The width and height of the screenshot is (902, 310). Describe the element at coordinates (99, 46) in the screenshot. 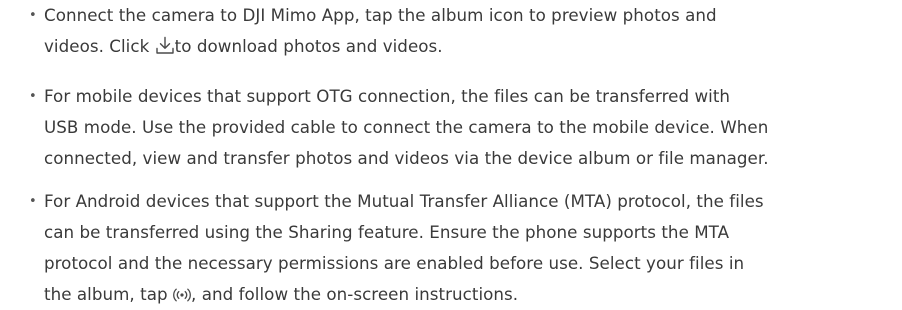

I see `text-segment: videos. Click` at that location.